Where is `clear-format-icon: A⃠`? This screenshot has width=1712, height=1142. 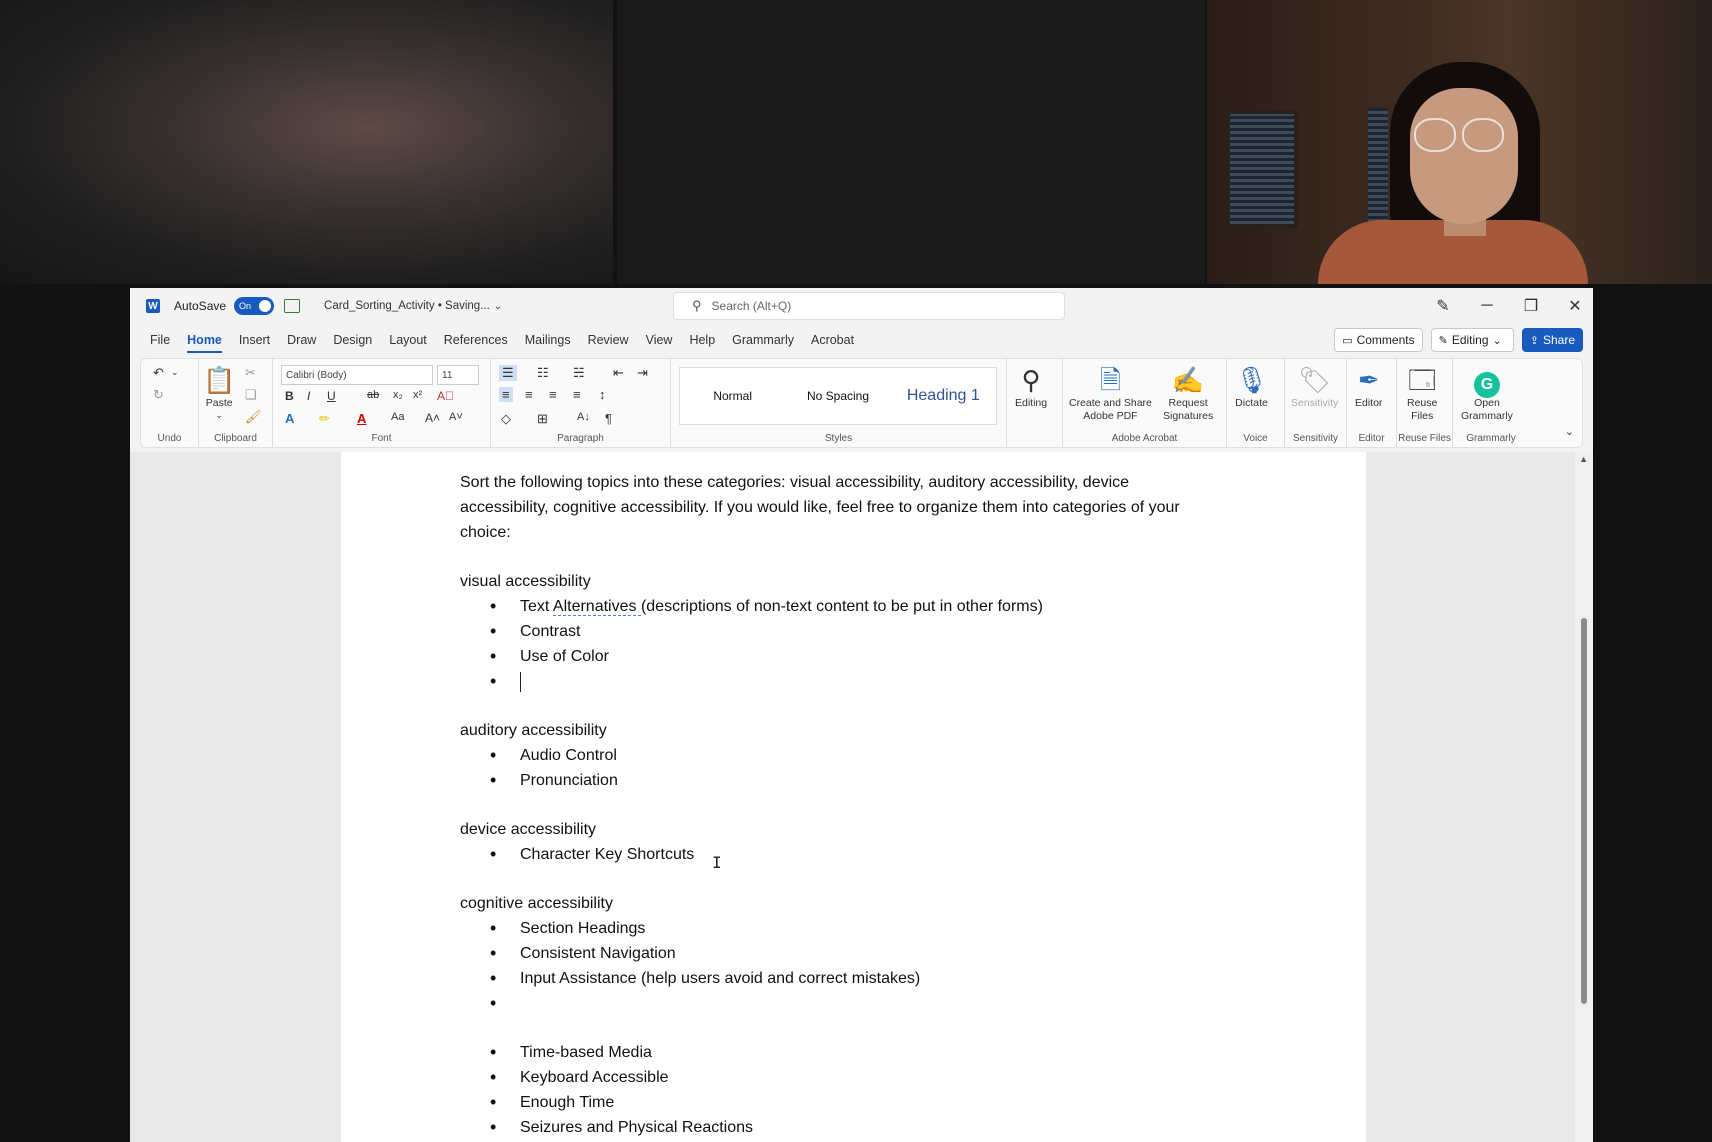
clear-format-icon: A⃠ is located at coordinates (445, 396).